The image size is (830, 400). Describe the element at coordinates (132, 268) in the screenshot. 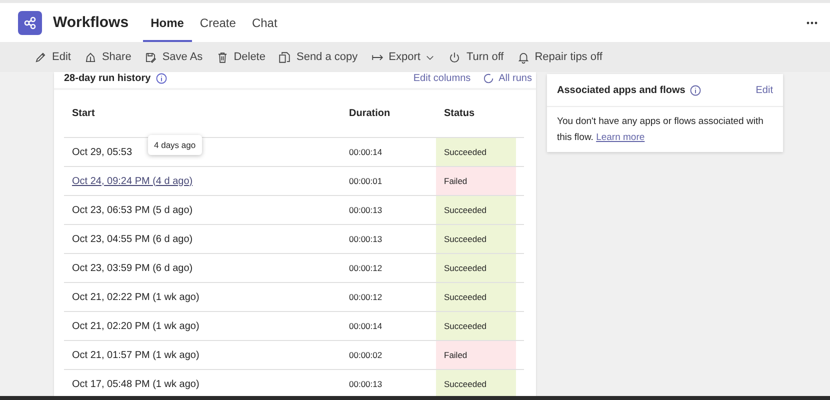

I see `run-start-link: Oct 23, 03:59 PM (6 d ago)` at that location.